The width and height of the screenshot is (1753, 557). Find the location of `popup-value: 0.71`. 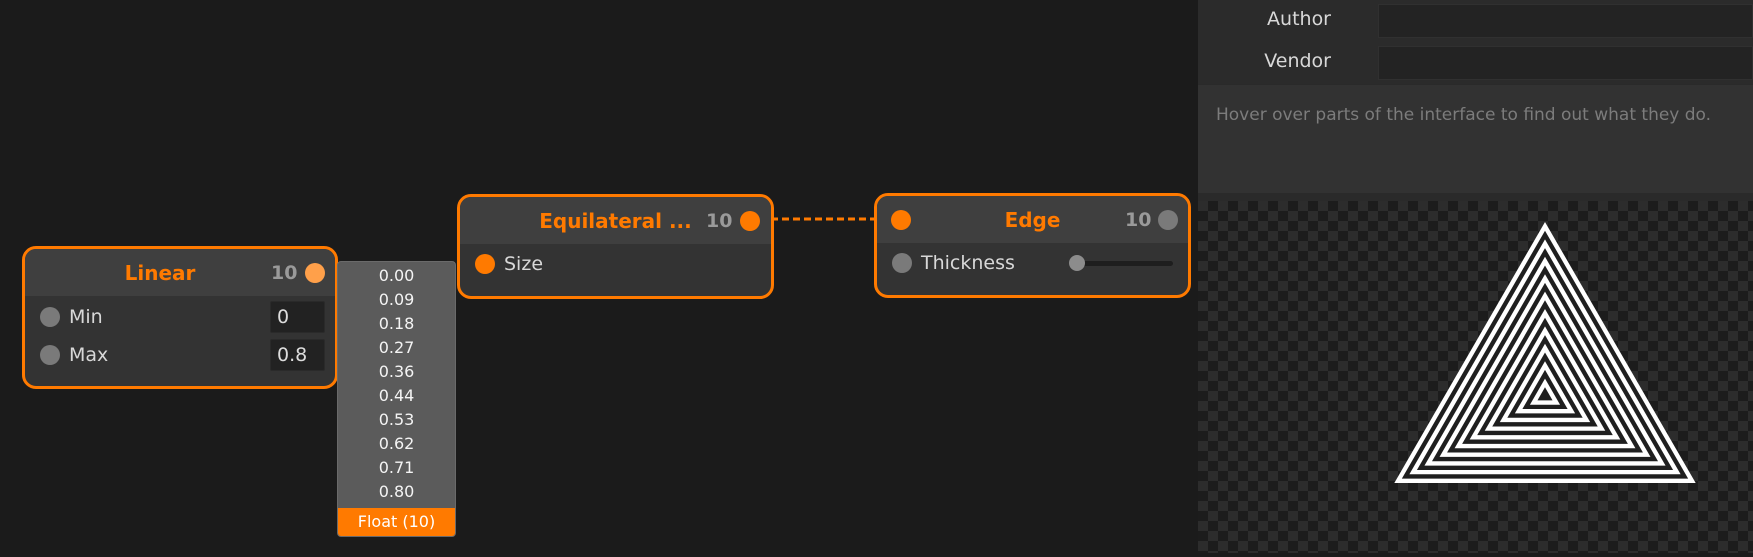

popup-value: 0.71 is located at coordinates (396, 467).